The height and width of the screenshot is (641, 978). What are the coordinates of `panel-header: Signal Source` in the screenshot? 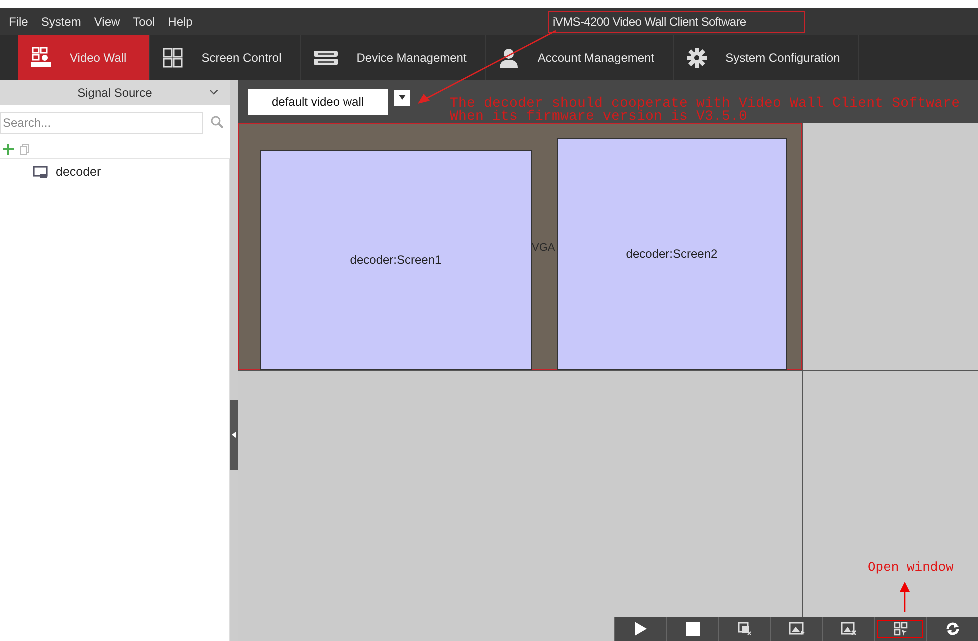 It's located at (115, 92).